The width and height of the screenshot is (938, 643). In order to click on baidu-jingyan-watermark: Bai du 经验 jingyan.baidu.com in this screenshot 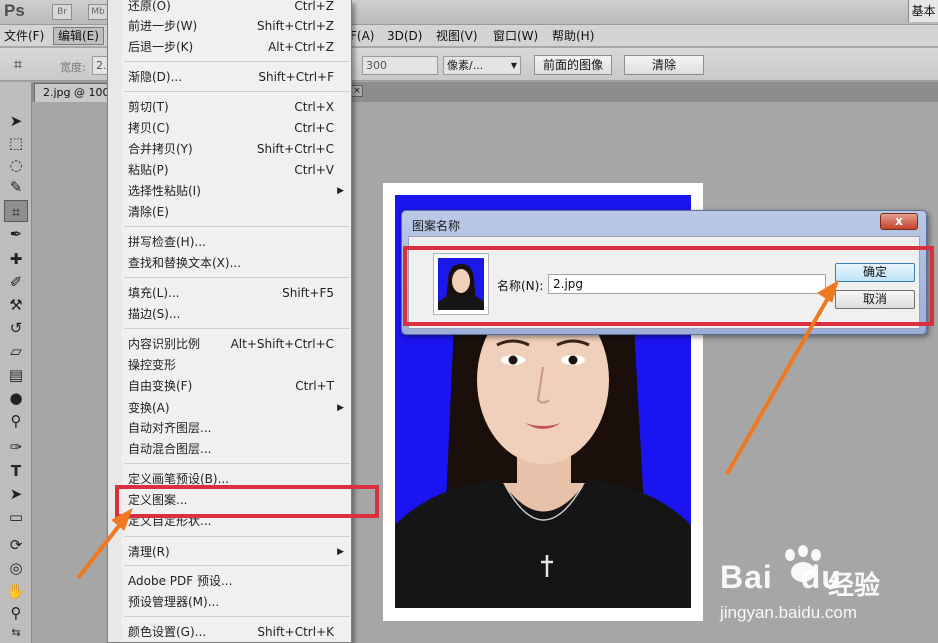, I will do `click(825, 591)`.